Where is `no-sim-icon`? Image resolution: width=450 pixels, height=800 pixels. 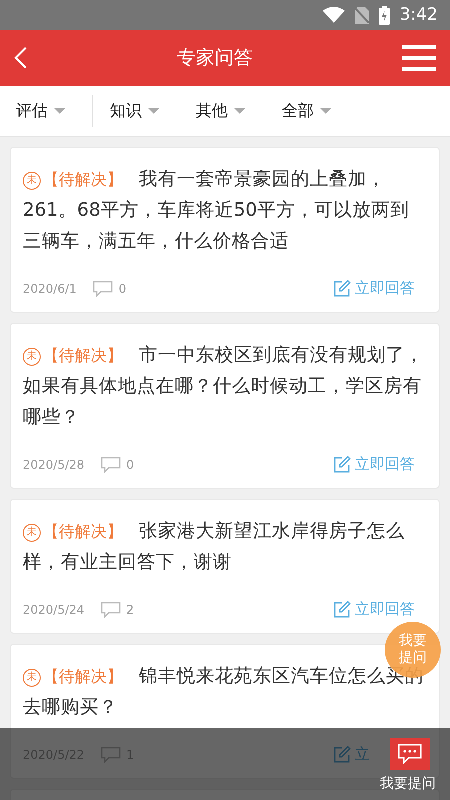
no-sim-icon is located at coordinates (361, 15).